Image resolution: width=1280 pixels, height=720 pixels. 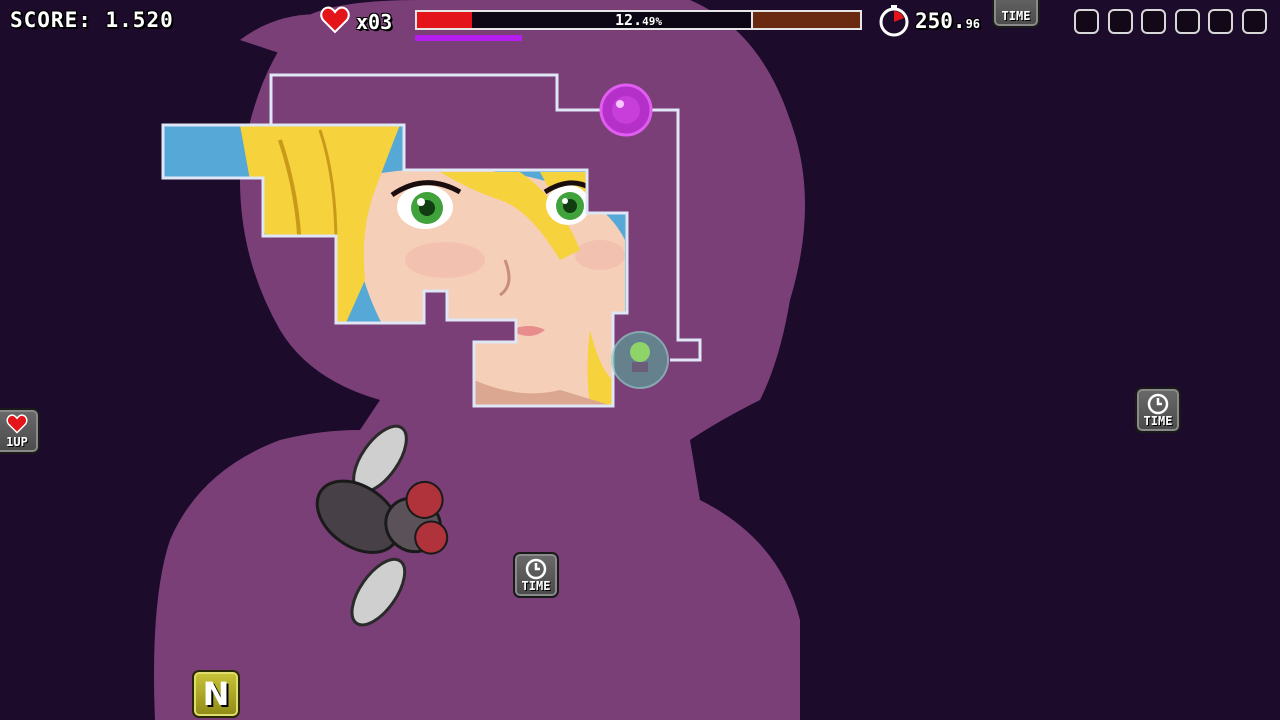 What do you see at coordinates (374, 22) in the screenshot?
I see `lives-counter: x03` at bounding box center [374, 22].